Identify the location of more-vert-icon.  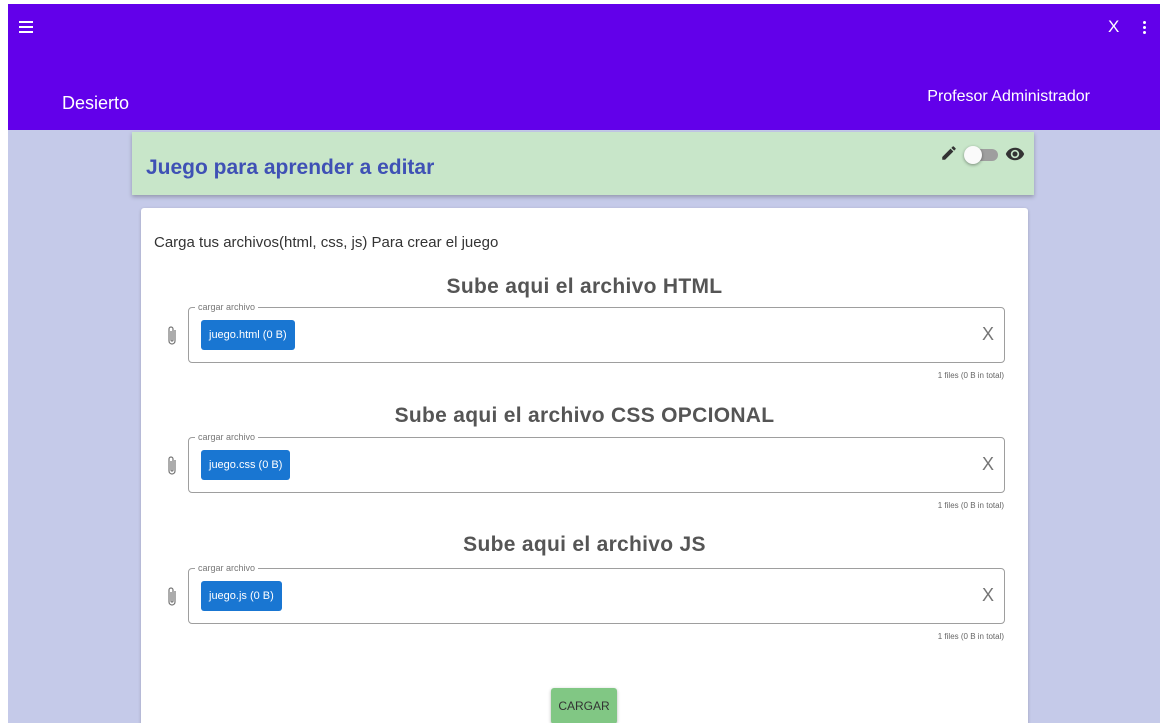
(1144, 28).